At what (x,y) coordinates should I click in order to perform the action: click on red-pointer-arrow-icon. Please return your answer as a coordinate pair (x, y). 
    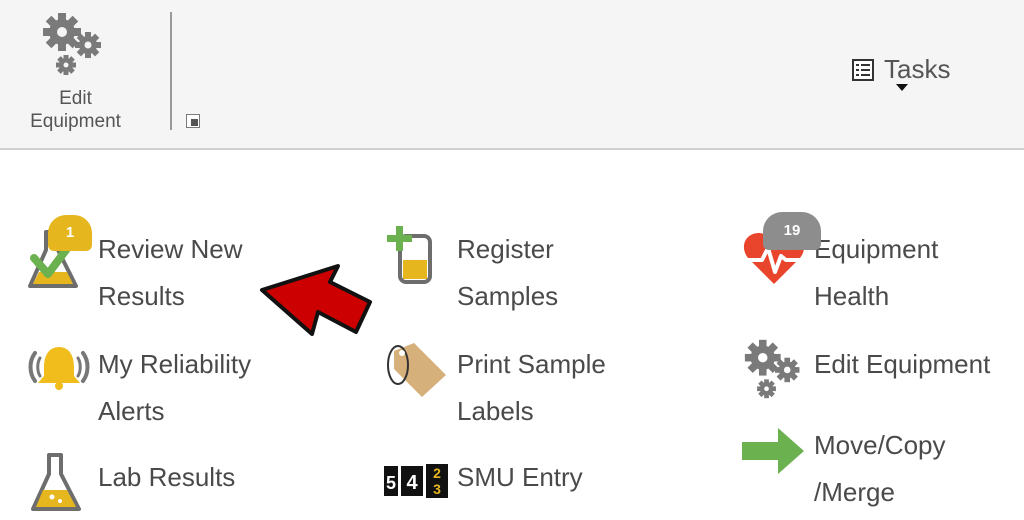
    Looking at the image, I should click on (316, 305).